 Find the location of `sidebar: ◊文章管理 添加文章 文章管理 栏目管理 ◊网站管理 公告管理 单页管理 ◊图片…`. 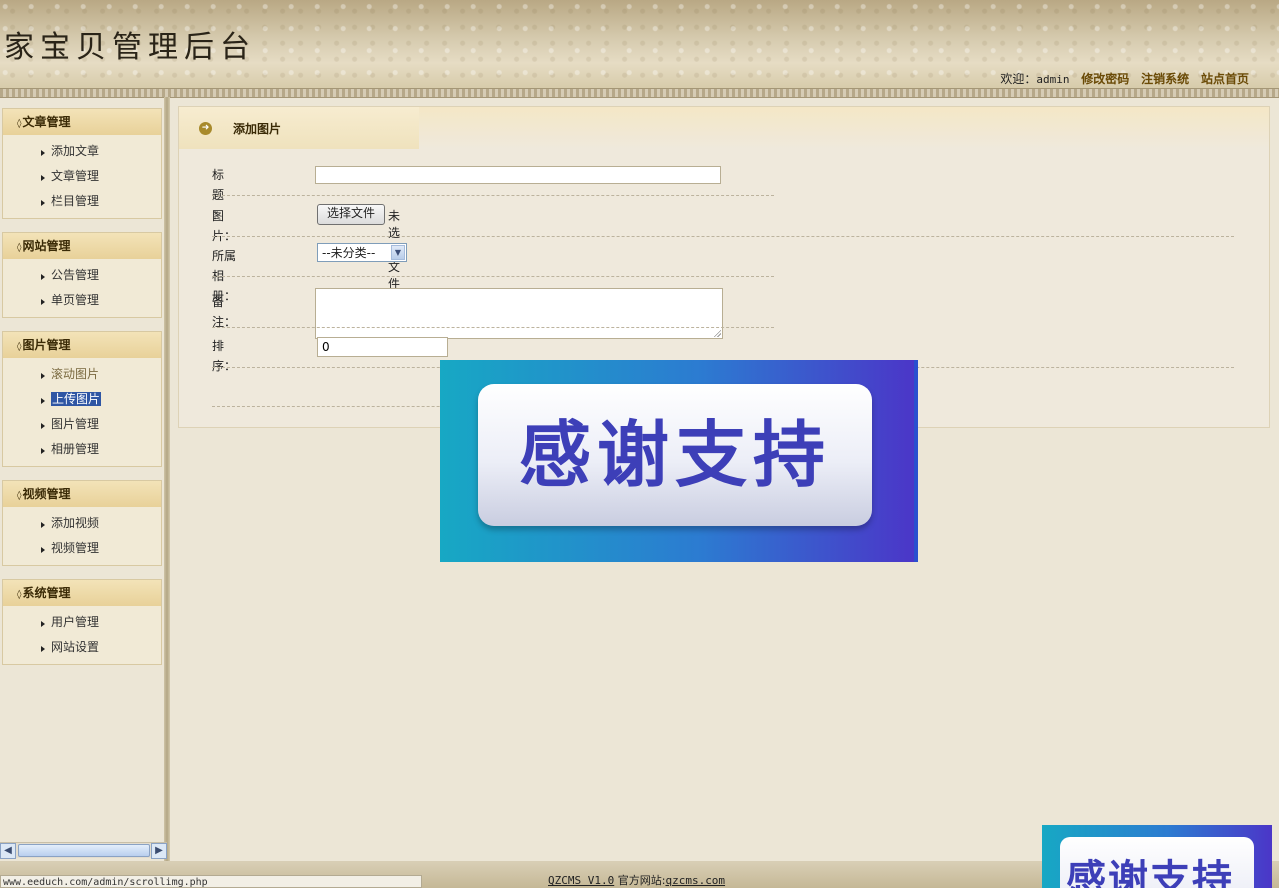

sidebar: ◊文章管理 添加文章 文章管理 栏目管理 ◊网站管理 公告管理 单页管理 ◊图片… is located at coordinates (82, 470).